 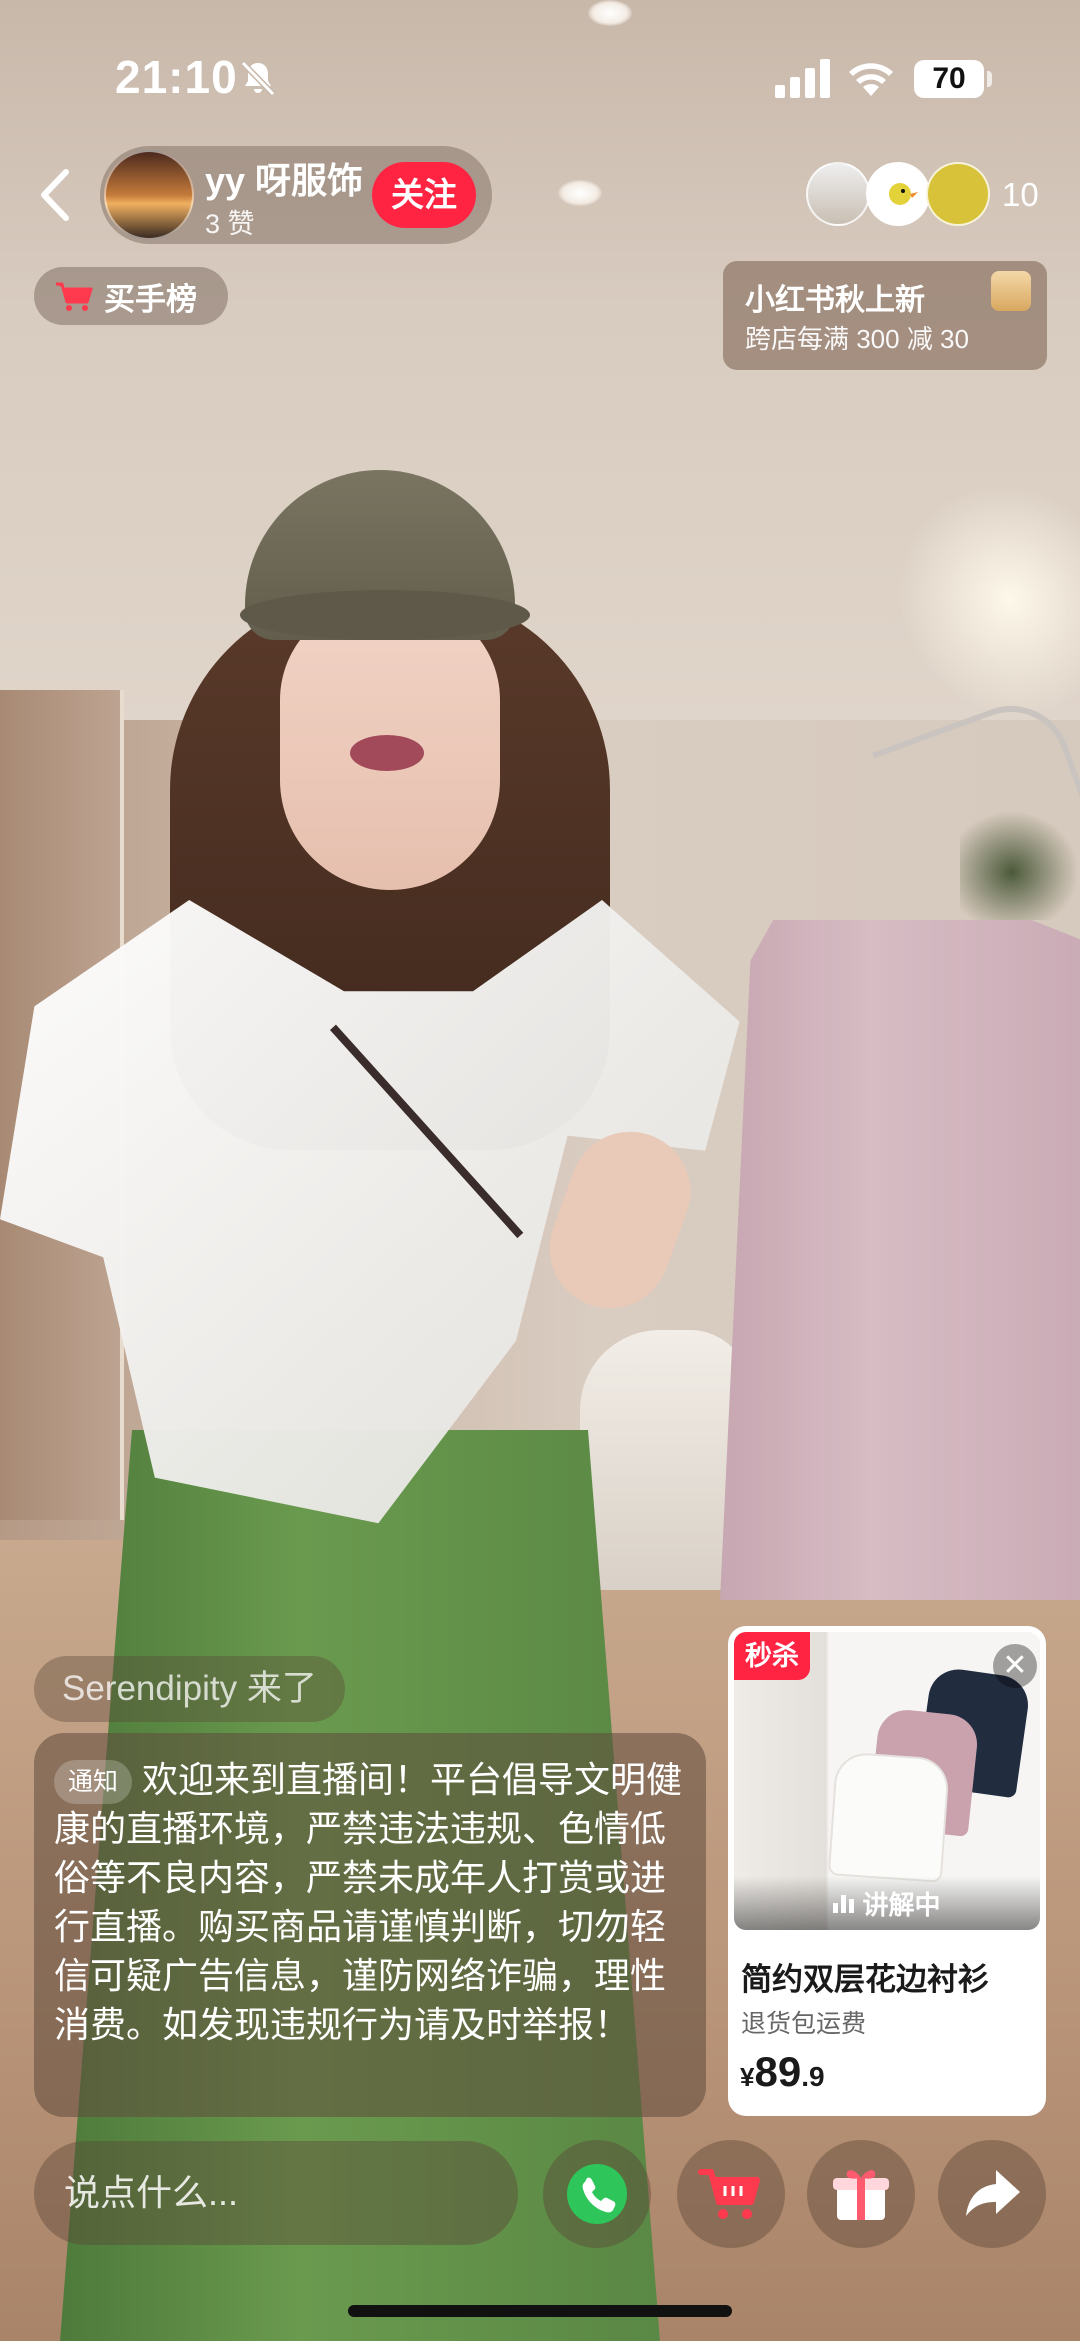 I want to click on buyer-rank-label: 买手榜, so click(x=150, y=299).